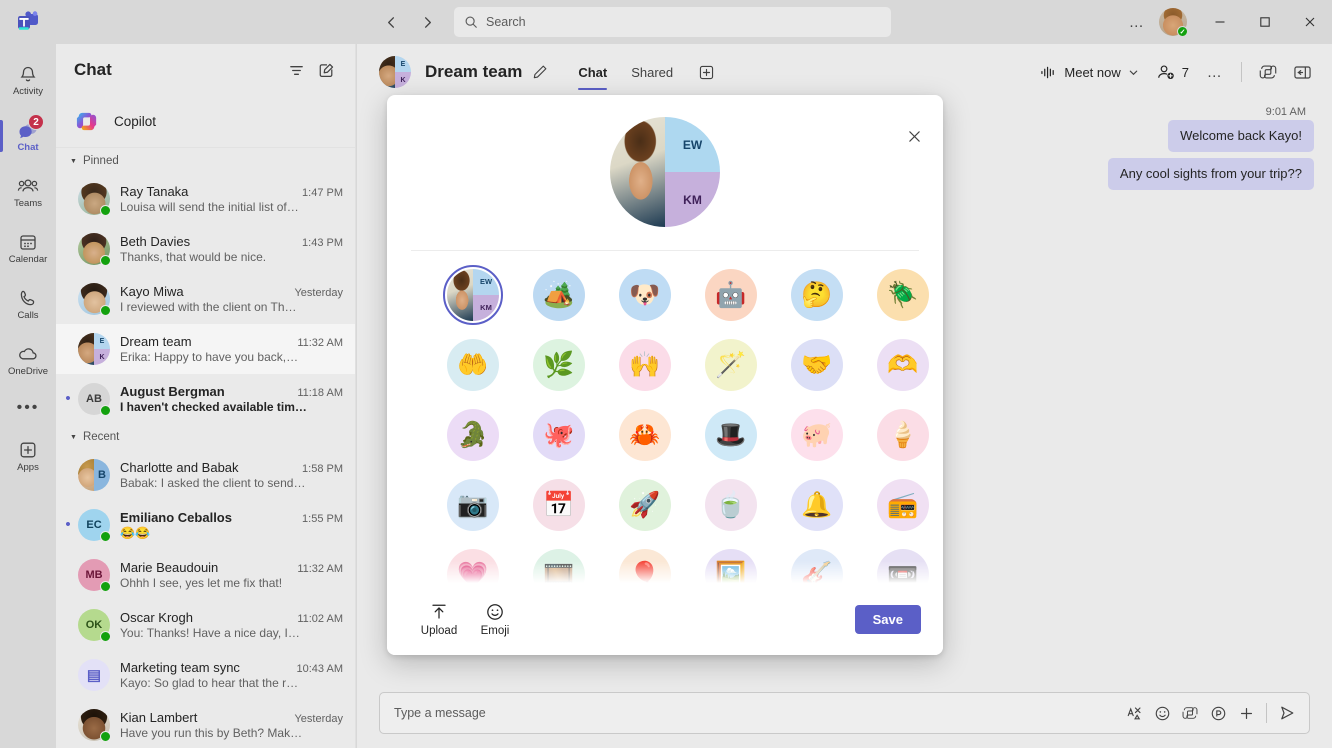 The height and width of the screenshot is (748, 1332). I want to click on emoji-icon, so click(495, 612).